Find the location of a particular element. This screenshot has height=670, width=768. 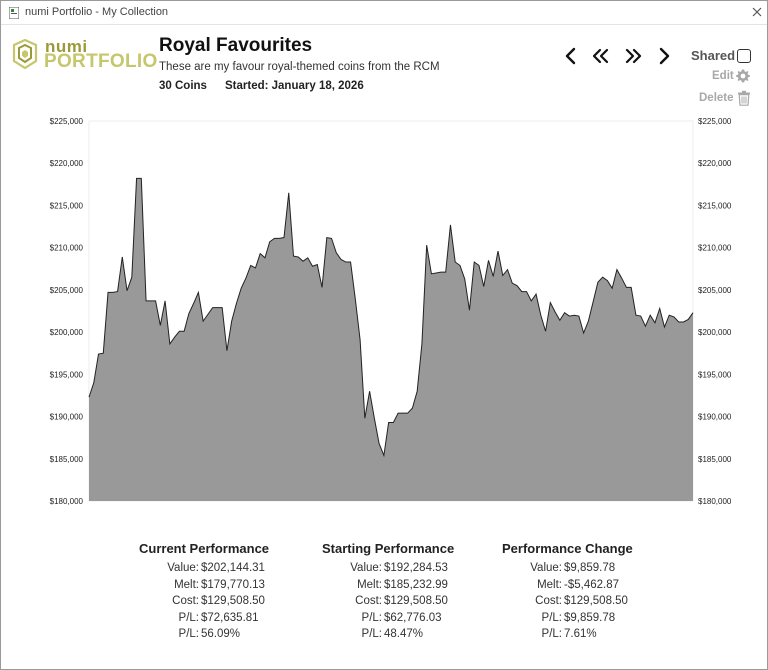

y-tick-label-left: $200,000 is located at coordinates (67, 332).